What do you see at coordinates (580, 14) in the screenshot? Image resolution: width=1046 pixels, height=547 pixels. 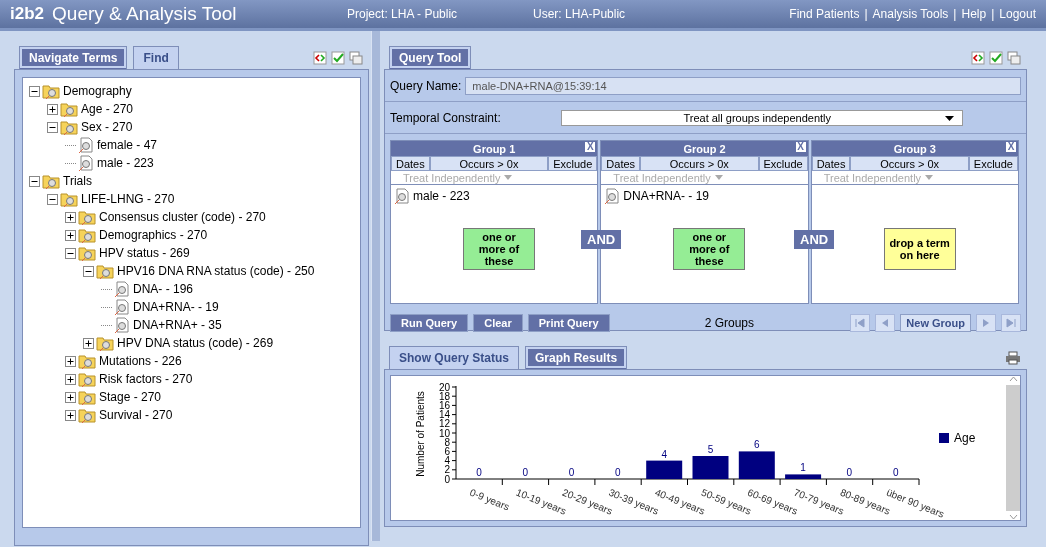 I see `user-label: User: LHA-Public` at bounding box center [580, 14].